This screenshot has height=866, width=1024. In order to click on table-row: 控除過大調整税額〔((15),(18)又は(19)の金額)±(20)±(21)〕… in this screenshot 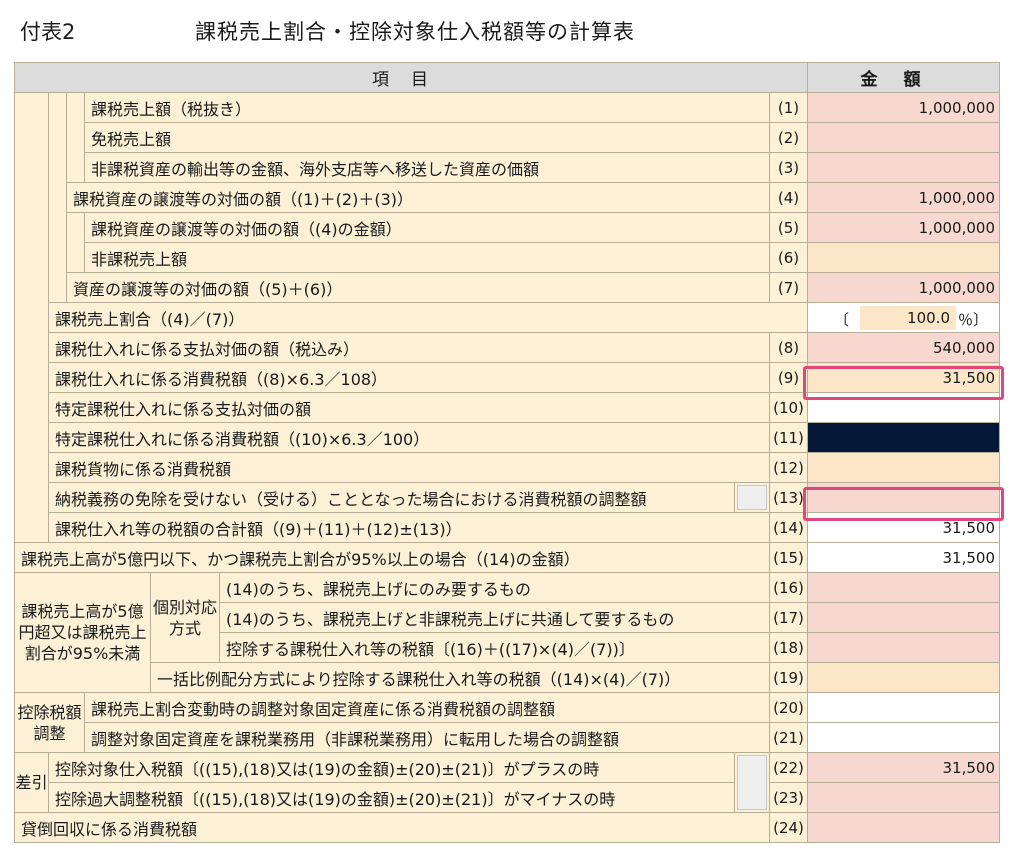, I will do `click(507, 797)`.